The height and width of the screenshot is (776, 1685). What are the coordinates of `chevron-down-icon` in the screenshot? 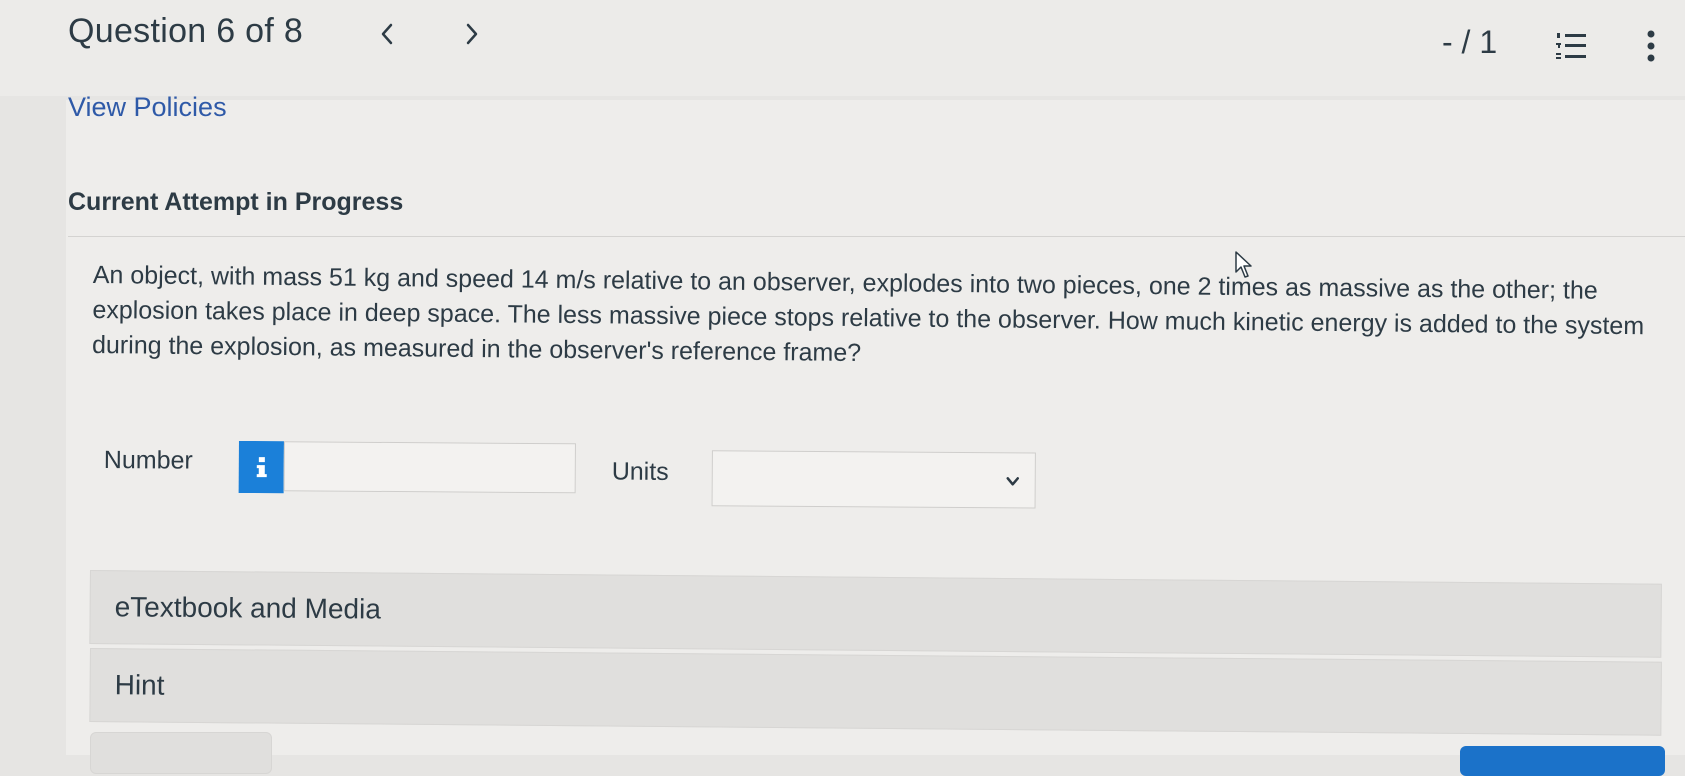 It's located at (1012, 481).